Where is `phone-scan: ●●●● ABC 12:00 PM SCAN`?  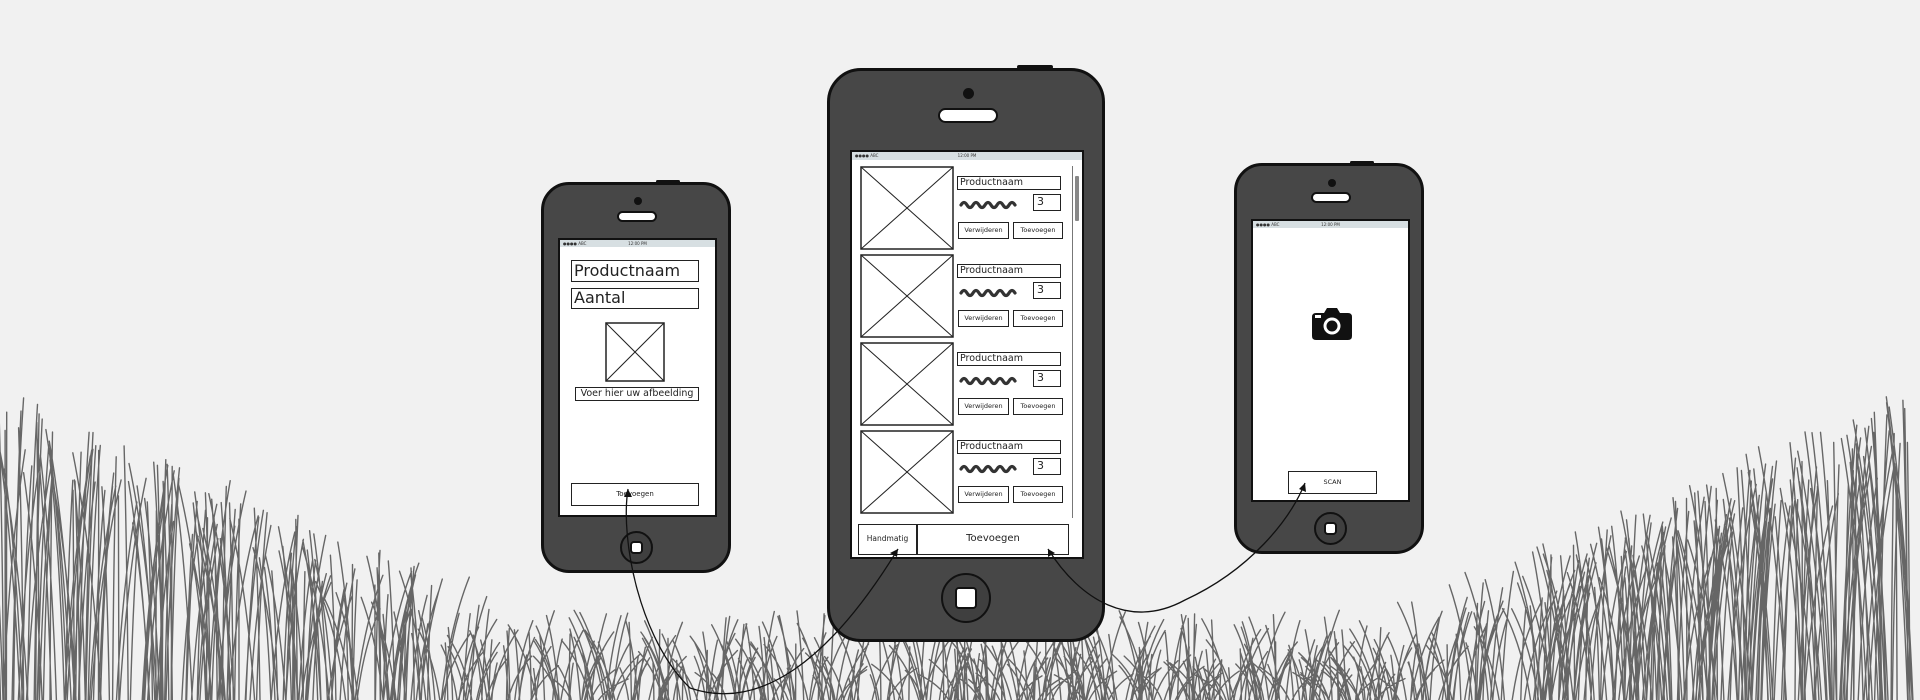
phone-scan: ●●●● ABC 12:00 PM SCAN is located at coordinates (1329, 357).